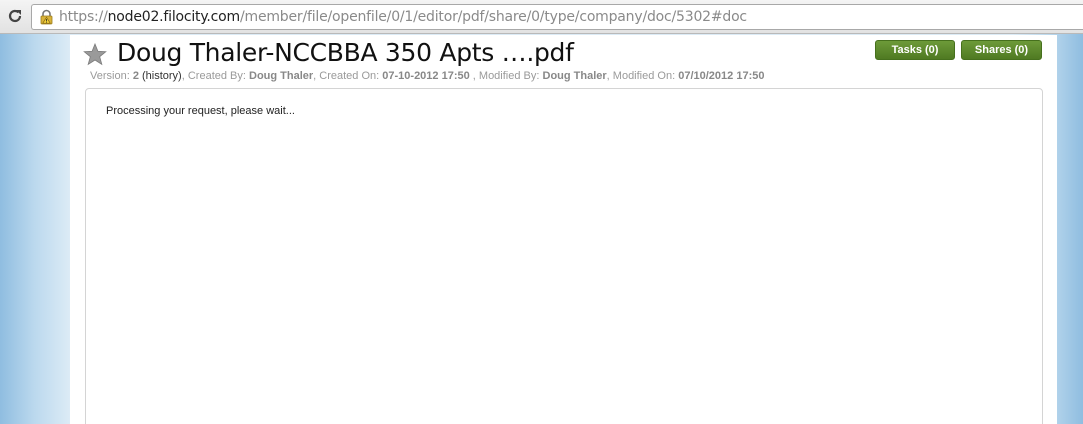 This screenshot has height=424, width=1083. What do you see at coordinates (721, 76) in the screenshot?
I see `modified-on: 07/10/2012 17:50` at bounding box center [721, 76].